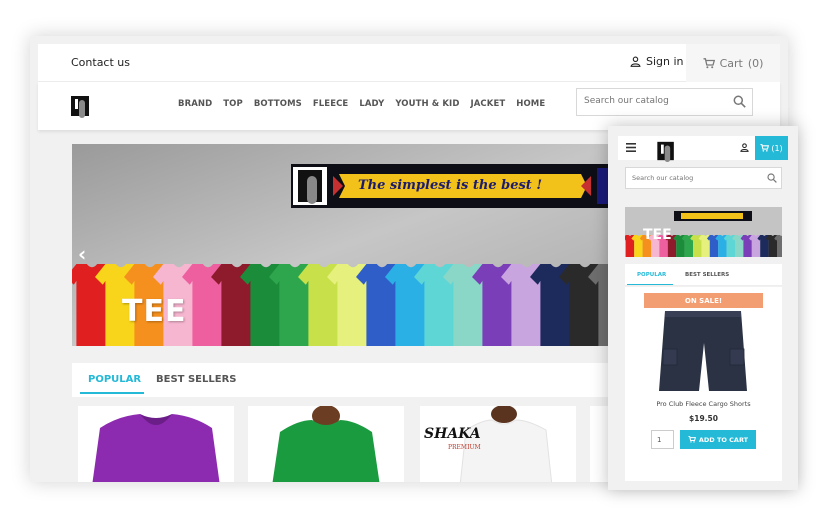 Image resolution: width=825 pixels, height=525 pixels. I want to click on mobile-cart-count: (1), so click(777, 148).